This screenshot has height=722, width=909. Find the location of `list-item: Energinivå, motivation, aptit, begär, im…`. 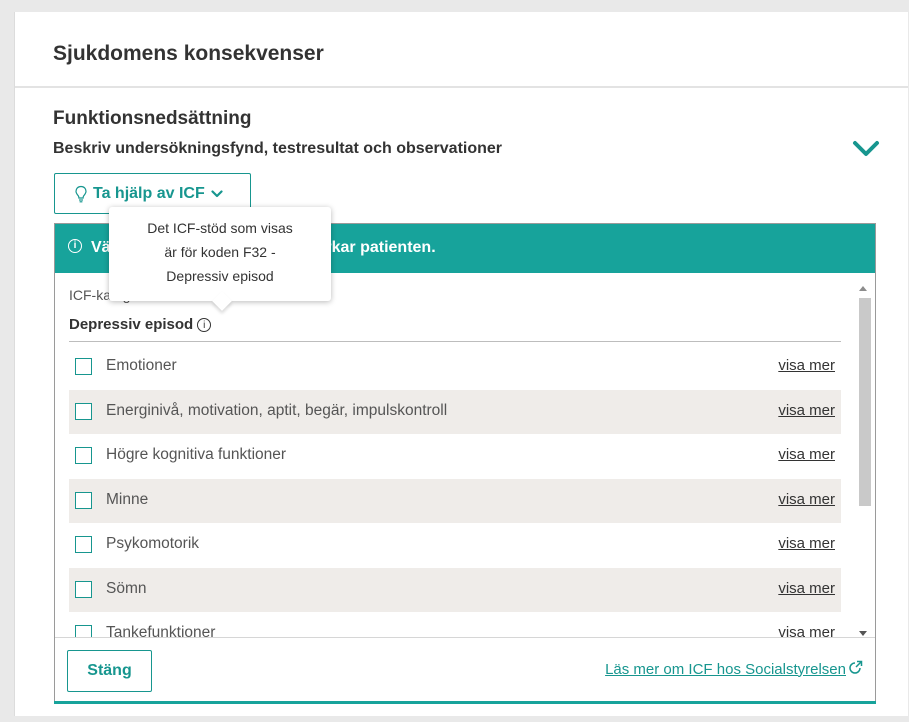

list-item: Energinivå, motivation, aptit, begär, im… is located at coordinates (455, 411).